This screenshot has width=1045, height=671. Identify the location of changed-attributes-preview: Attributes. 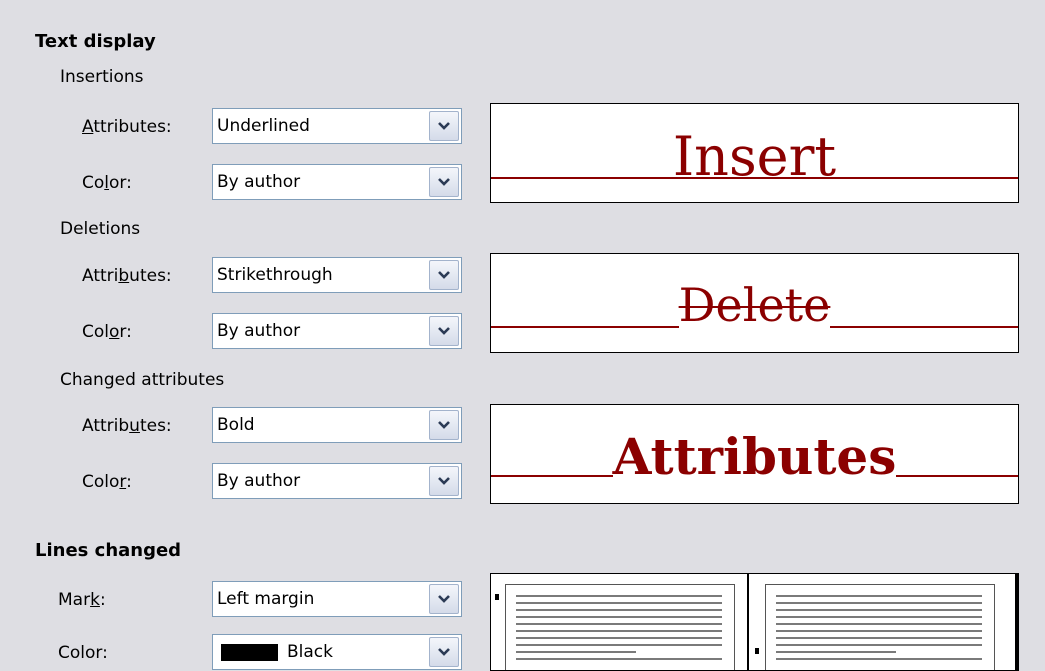
(754, 454).